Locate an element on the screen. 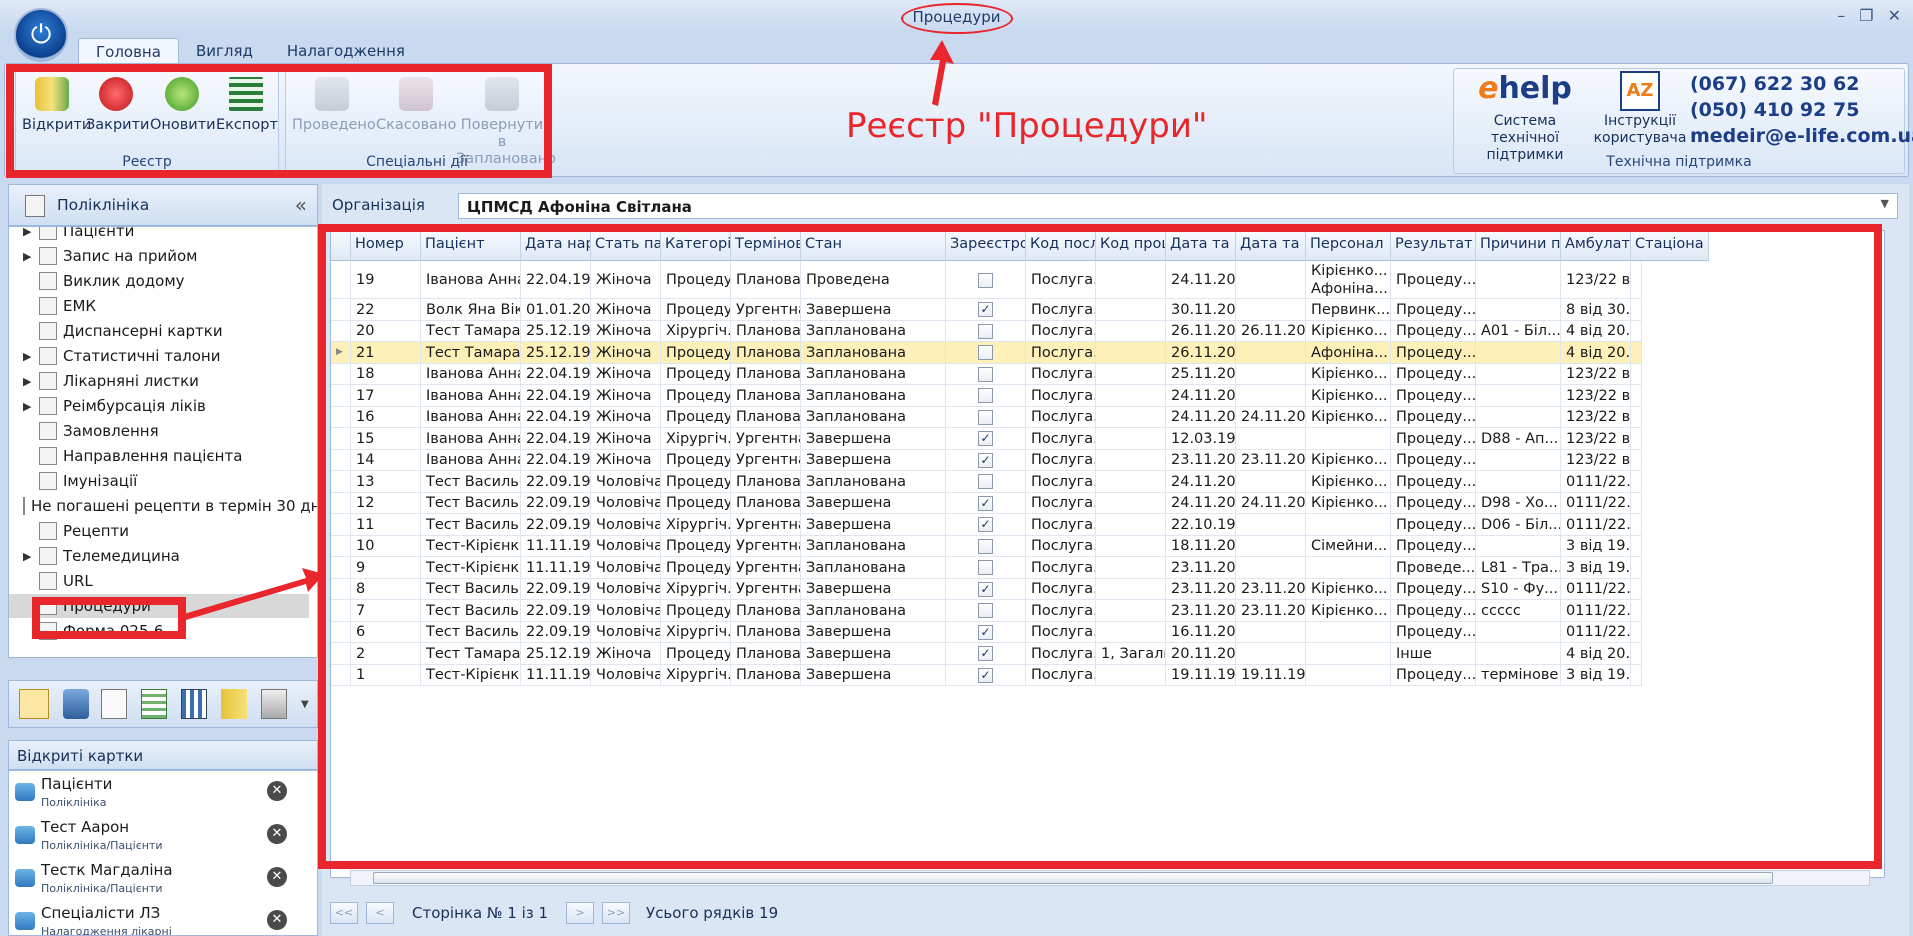 The image size is (1913, 936). nav-item: Замовлення is located at coordinates (159, 431).